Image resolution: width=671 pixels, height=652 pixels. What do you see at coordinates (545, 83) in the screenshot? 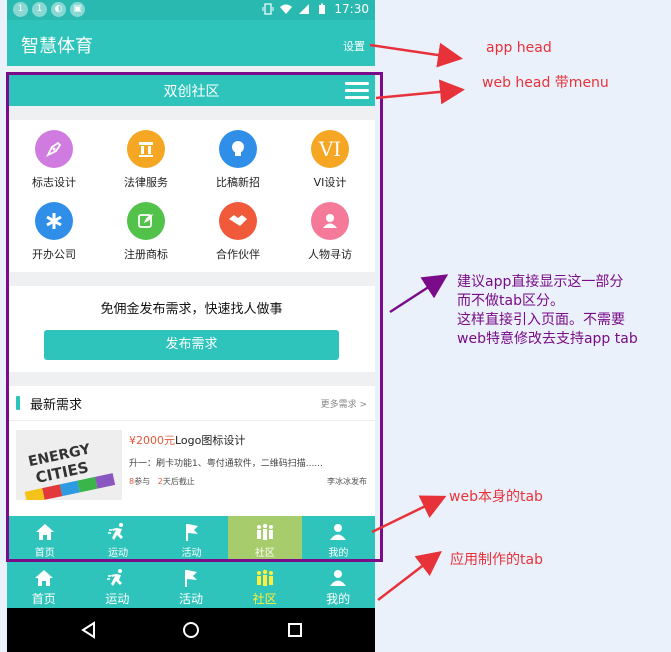
I see `annotation-web-head: web head 带menu` at bounding box center [545, 83].